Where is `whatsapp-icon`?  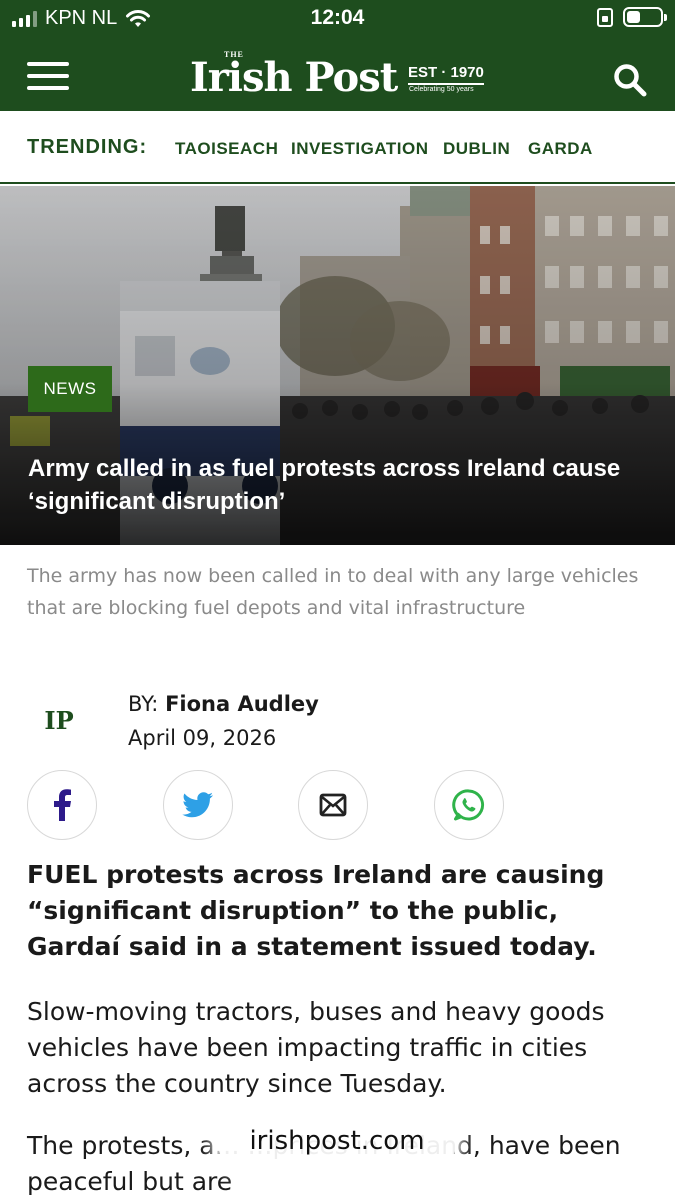 whatsapp-icon is located at coordinates (468, 805).